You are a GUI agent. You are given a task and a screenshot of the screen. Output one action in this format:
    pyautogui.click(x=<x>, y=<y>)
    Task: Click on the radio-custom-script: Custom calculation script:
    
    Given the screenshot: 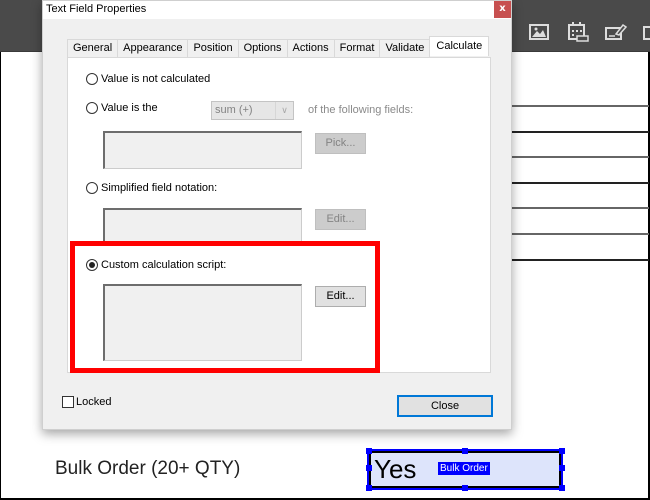 What is the action you would take?
    pyautogui.click(x=156, y=265)
    